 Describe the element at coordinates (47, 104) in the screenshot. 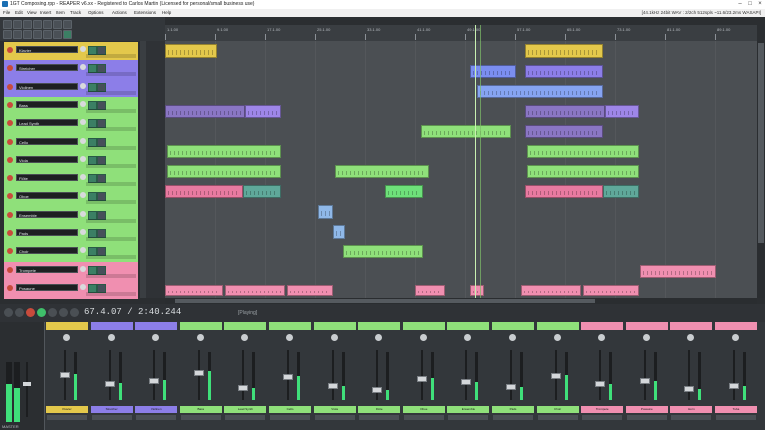

I see `track-name: Bass` at that location.